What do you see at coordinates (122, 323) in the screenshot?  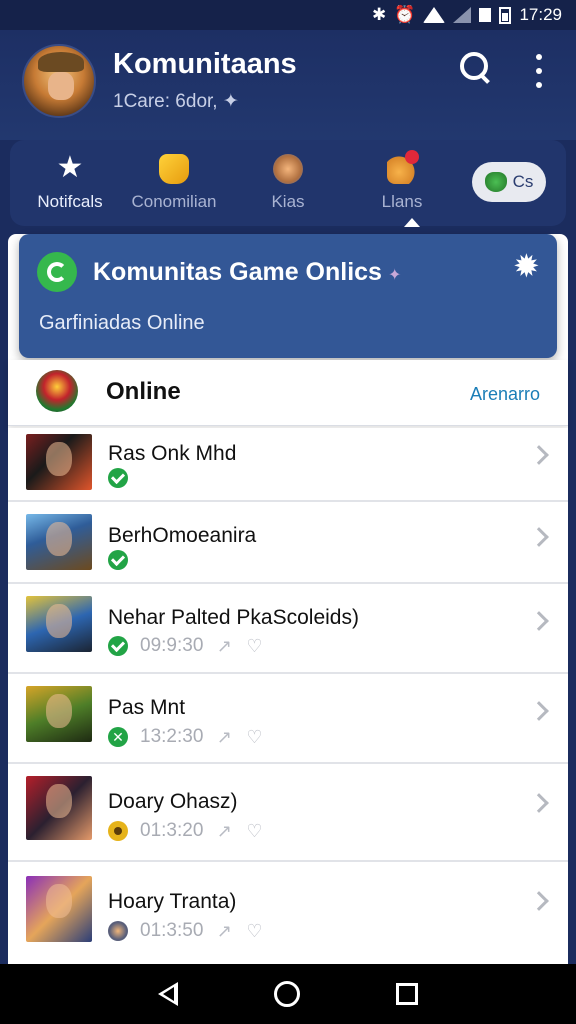 I see `banner-subtitle: Garfiniadas Online` at bounding box center [122, 323].